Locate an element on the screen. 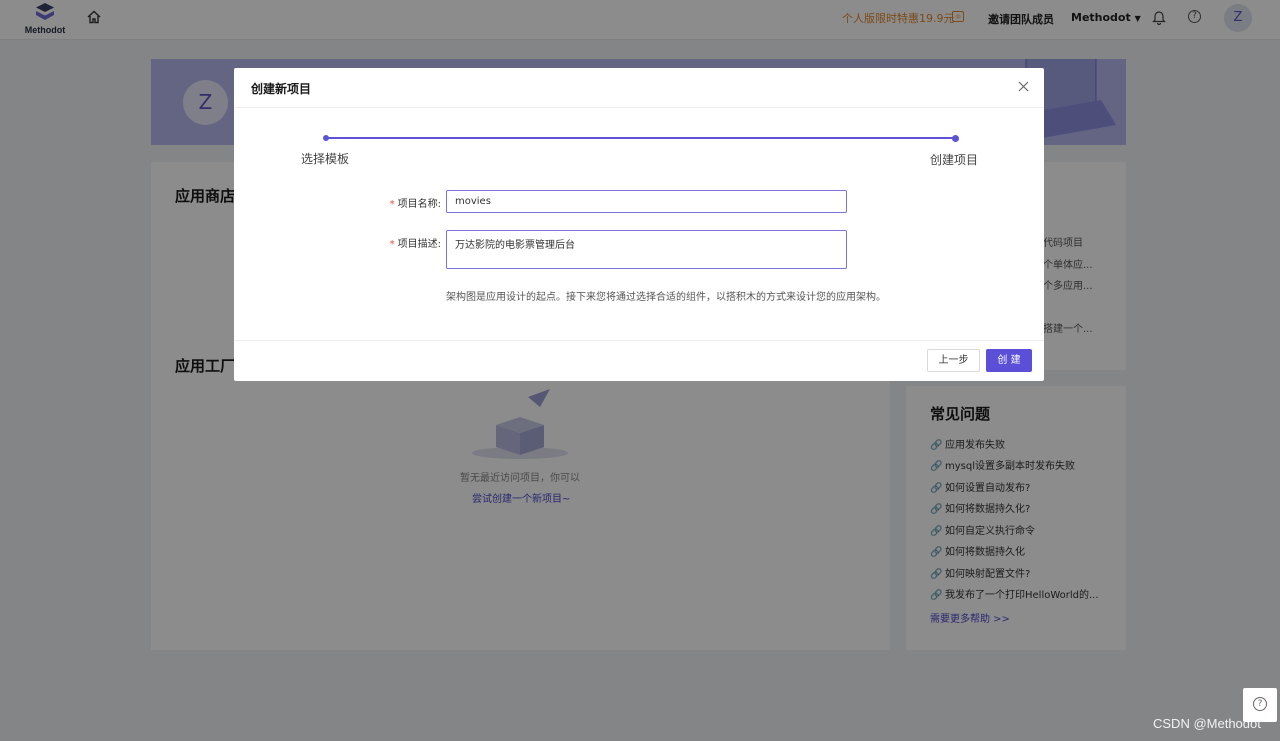 Image resolution: width=1280 pixels, height=741 pixels. previous-step-button: 上一步 is located at coordinates (953, 360).